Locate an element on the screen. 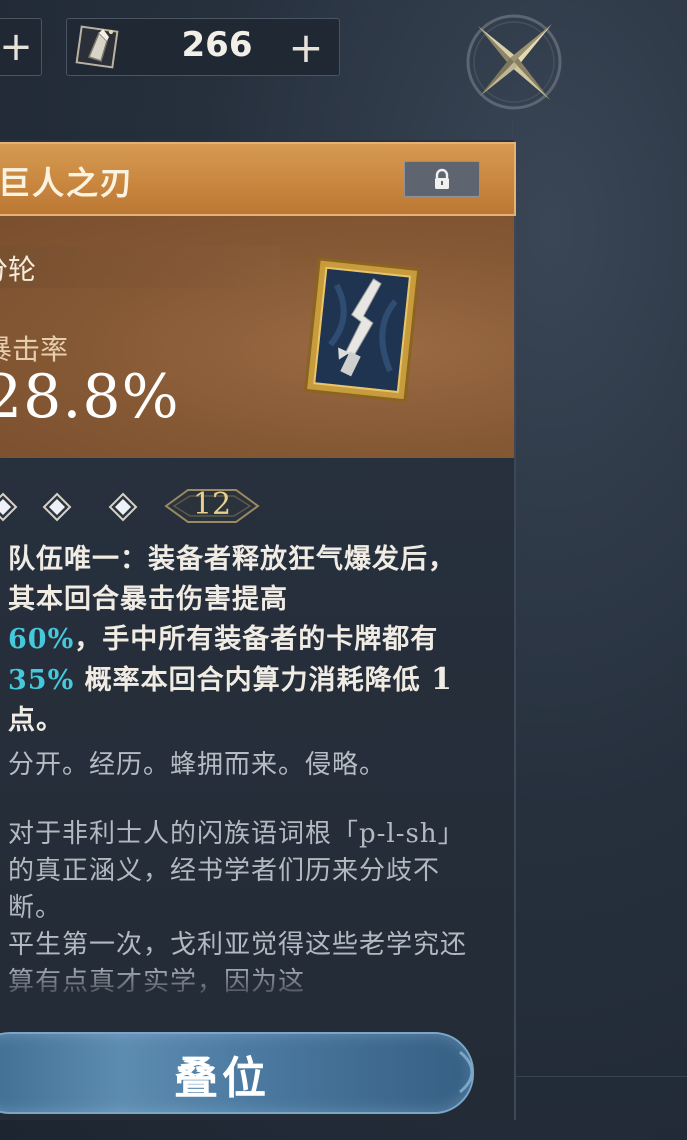 This screenshot has width=687, height=1140. effect-line-2: ，手中所有装备者的卡牌都有 is located at coordinates (256, 639).